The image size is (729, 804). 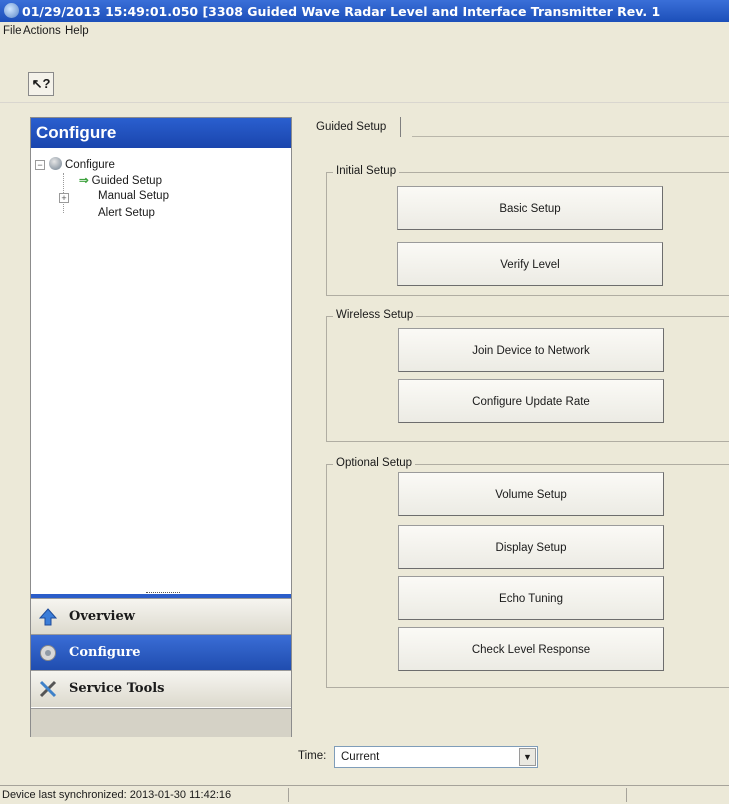 I want to click on nav-service-tools-label: Service Tools, so click(x=117, y=688).